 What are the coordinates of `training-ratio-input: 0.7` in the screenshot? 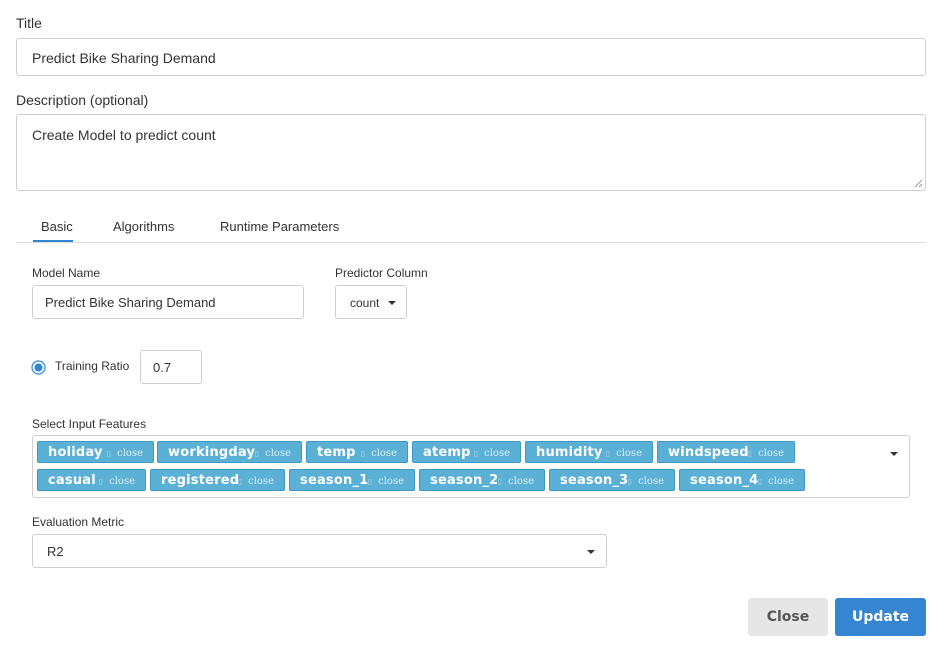 It's located at (171, 367).